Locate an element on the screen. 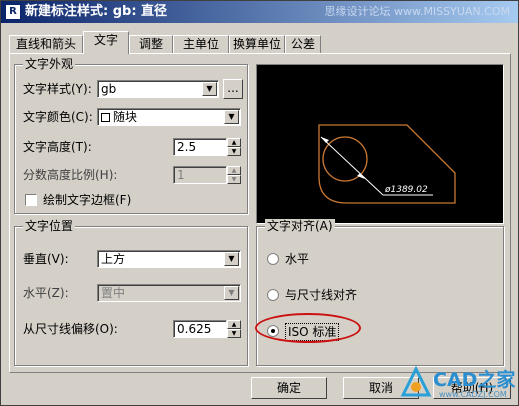 This screenshot has height=406, width=519. window-title: 新建标注样式: gb: 直径 is located at coordinates (96, 11).